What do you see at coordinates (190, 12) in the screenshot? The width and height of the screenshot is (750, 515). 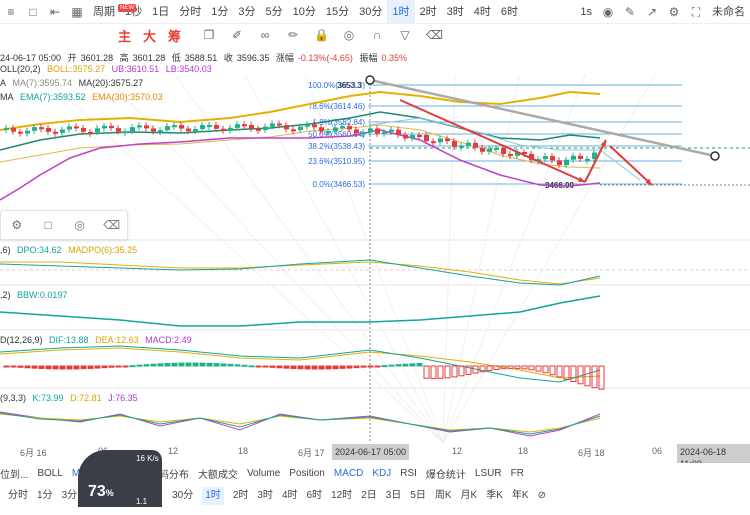 I see `period-item: 分时` at bounding box center [190, 12].